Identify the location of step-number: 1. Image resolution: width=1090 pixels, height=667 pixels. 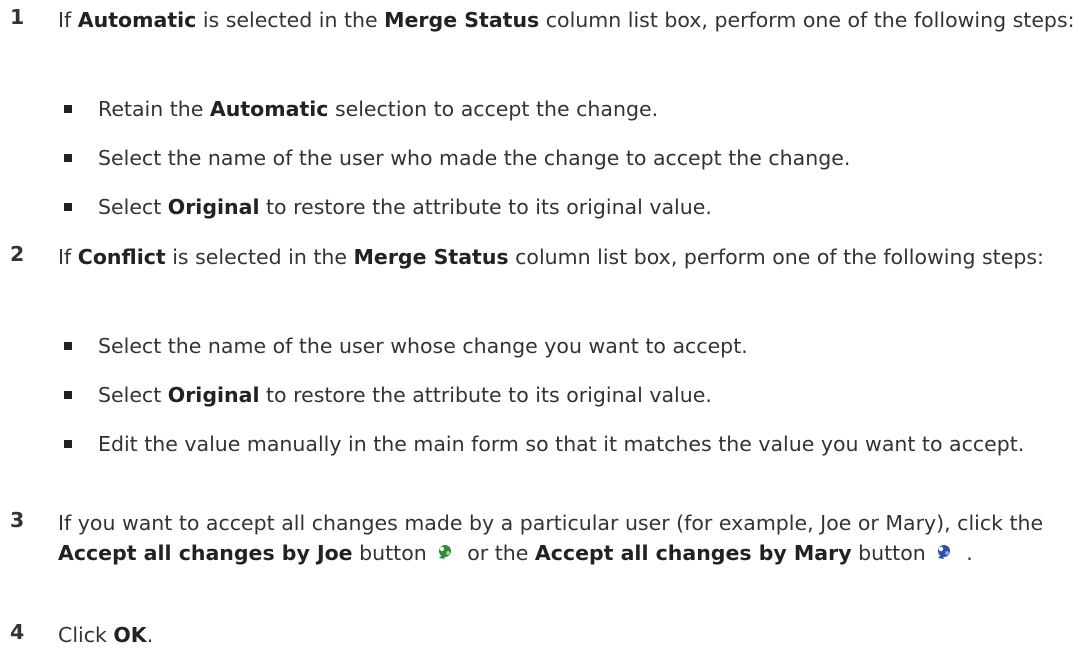
(17, 17).